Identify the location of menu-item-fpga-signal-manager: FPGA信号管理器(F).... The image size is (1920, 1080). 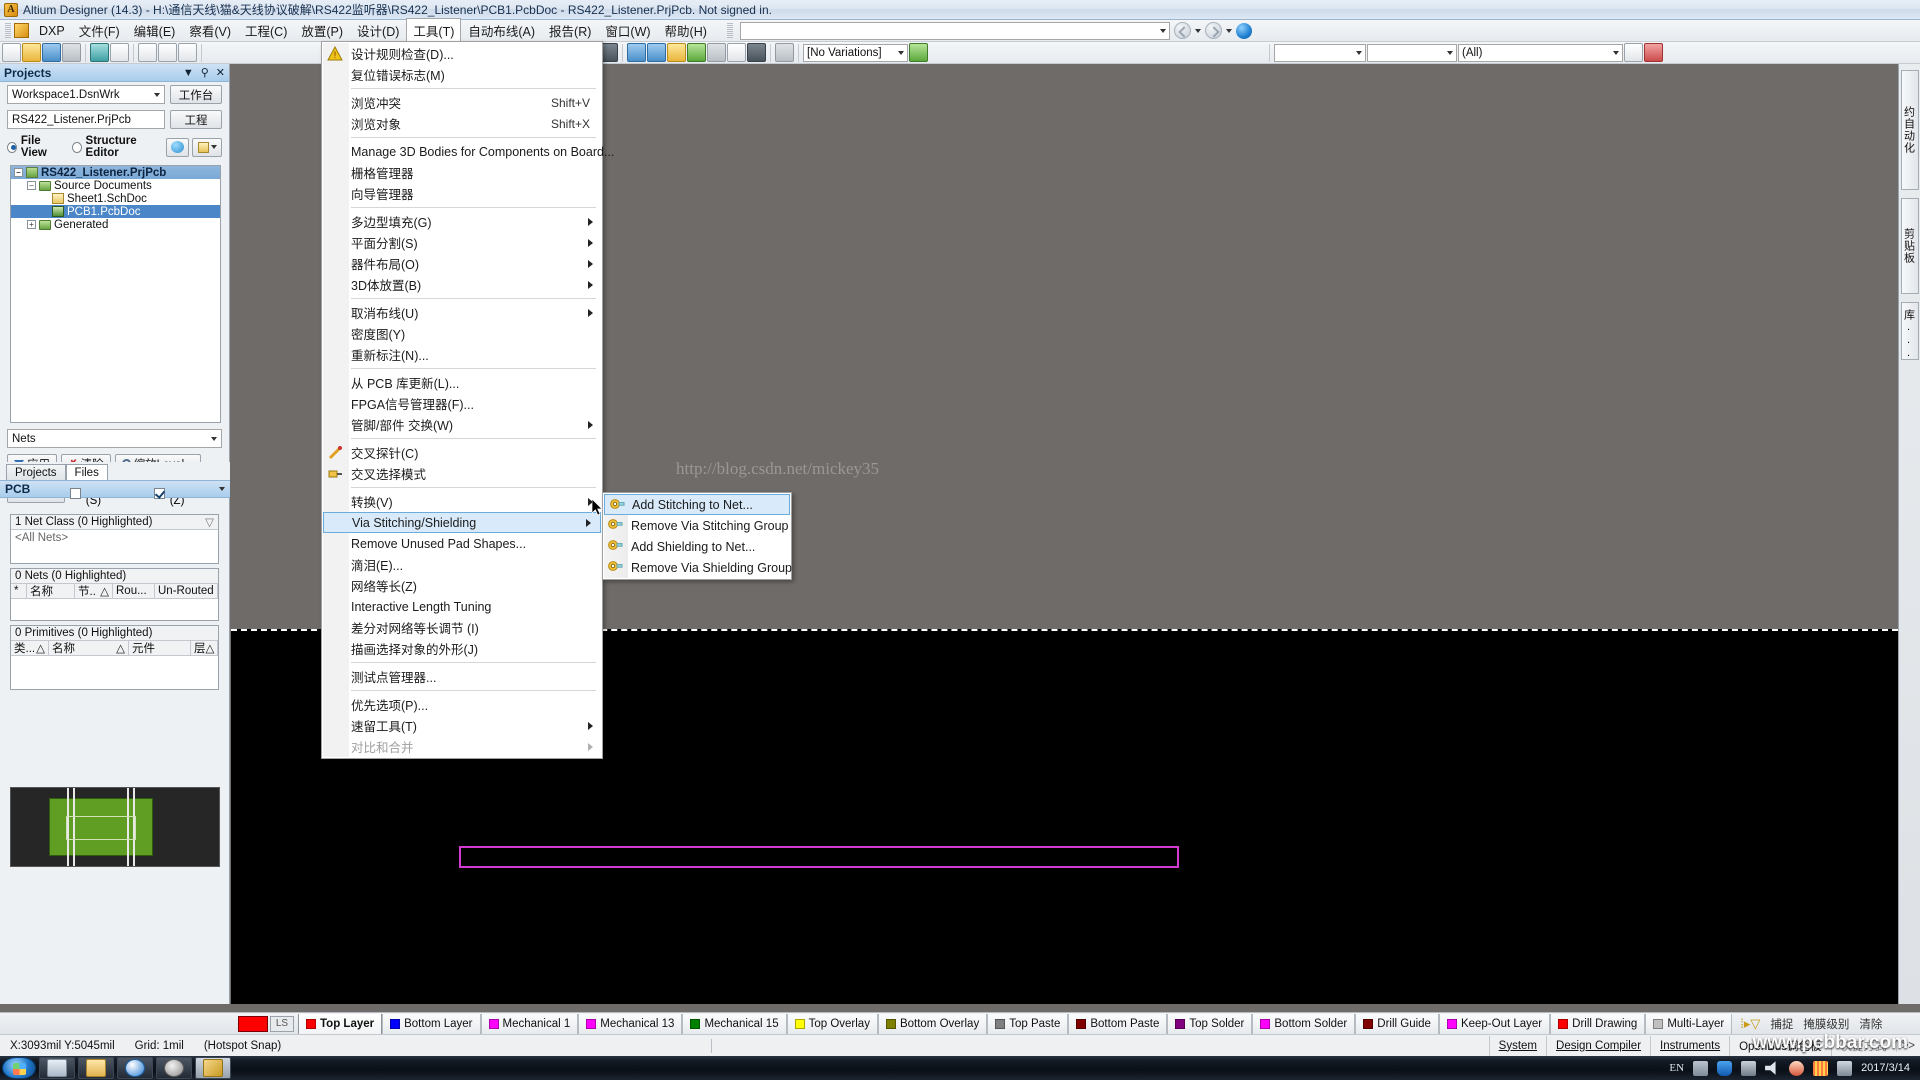
(462, 403).